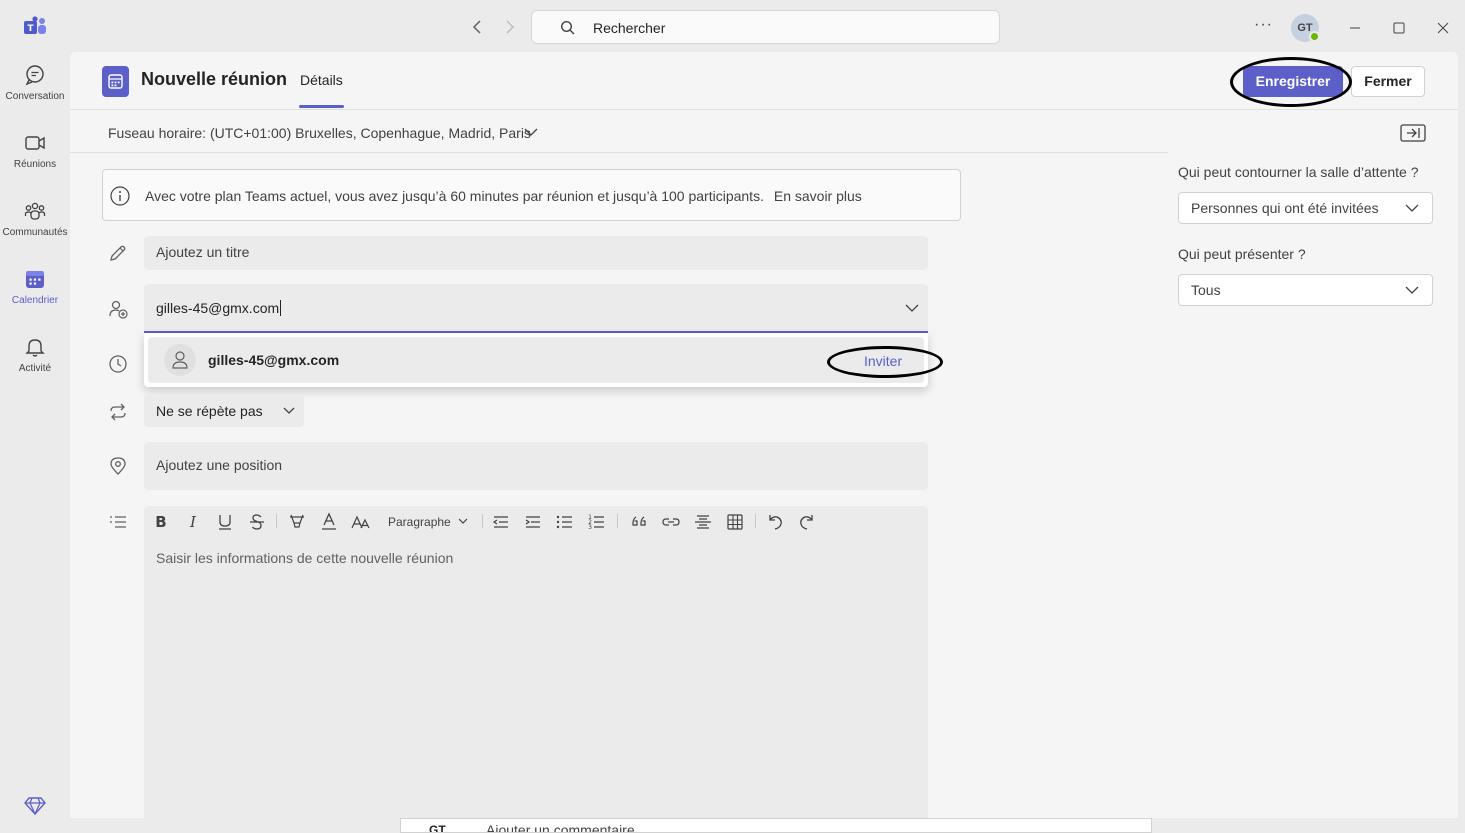 The height and width of the screenshot is (833, 1465). What do you see at coordinates (775, 522) in the screenshot?
I see `undo-icon` at bounding box center [775, 522].